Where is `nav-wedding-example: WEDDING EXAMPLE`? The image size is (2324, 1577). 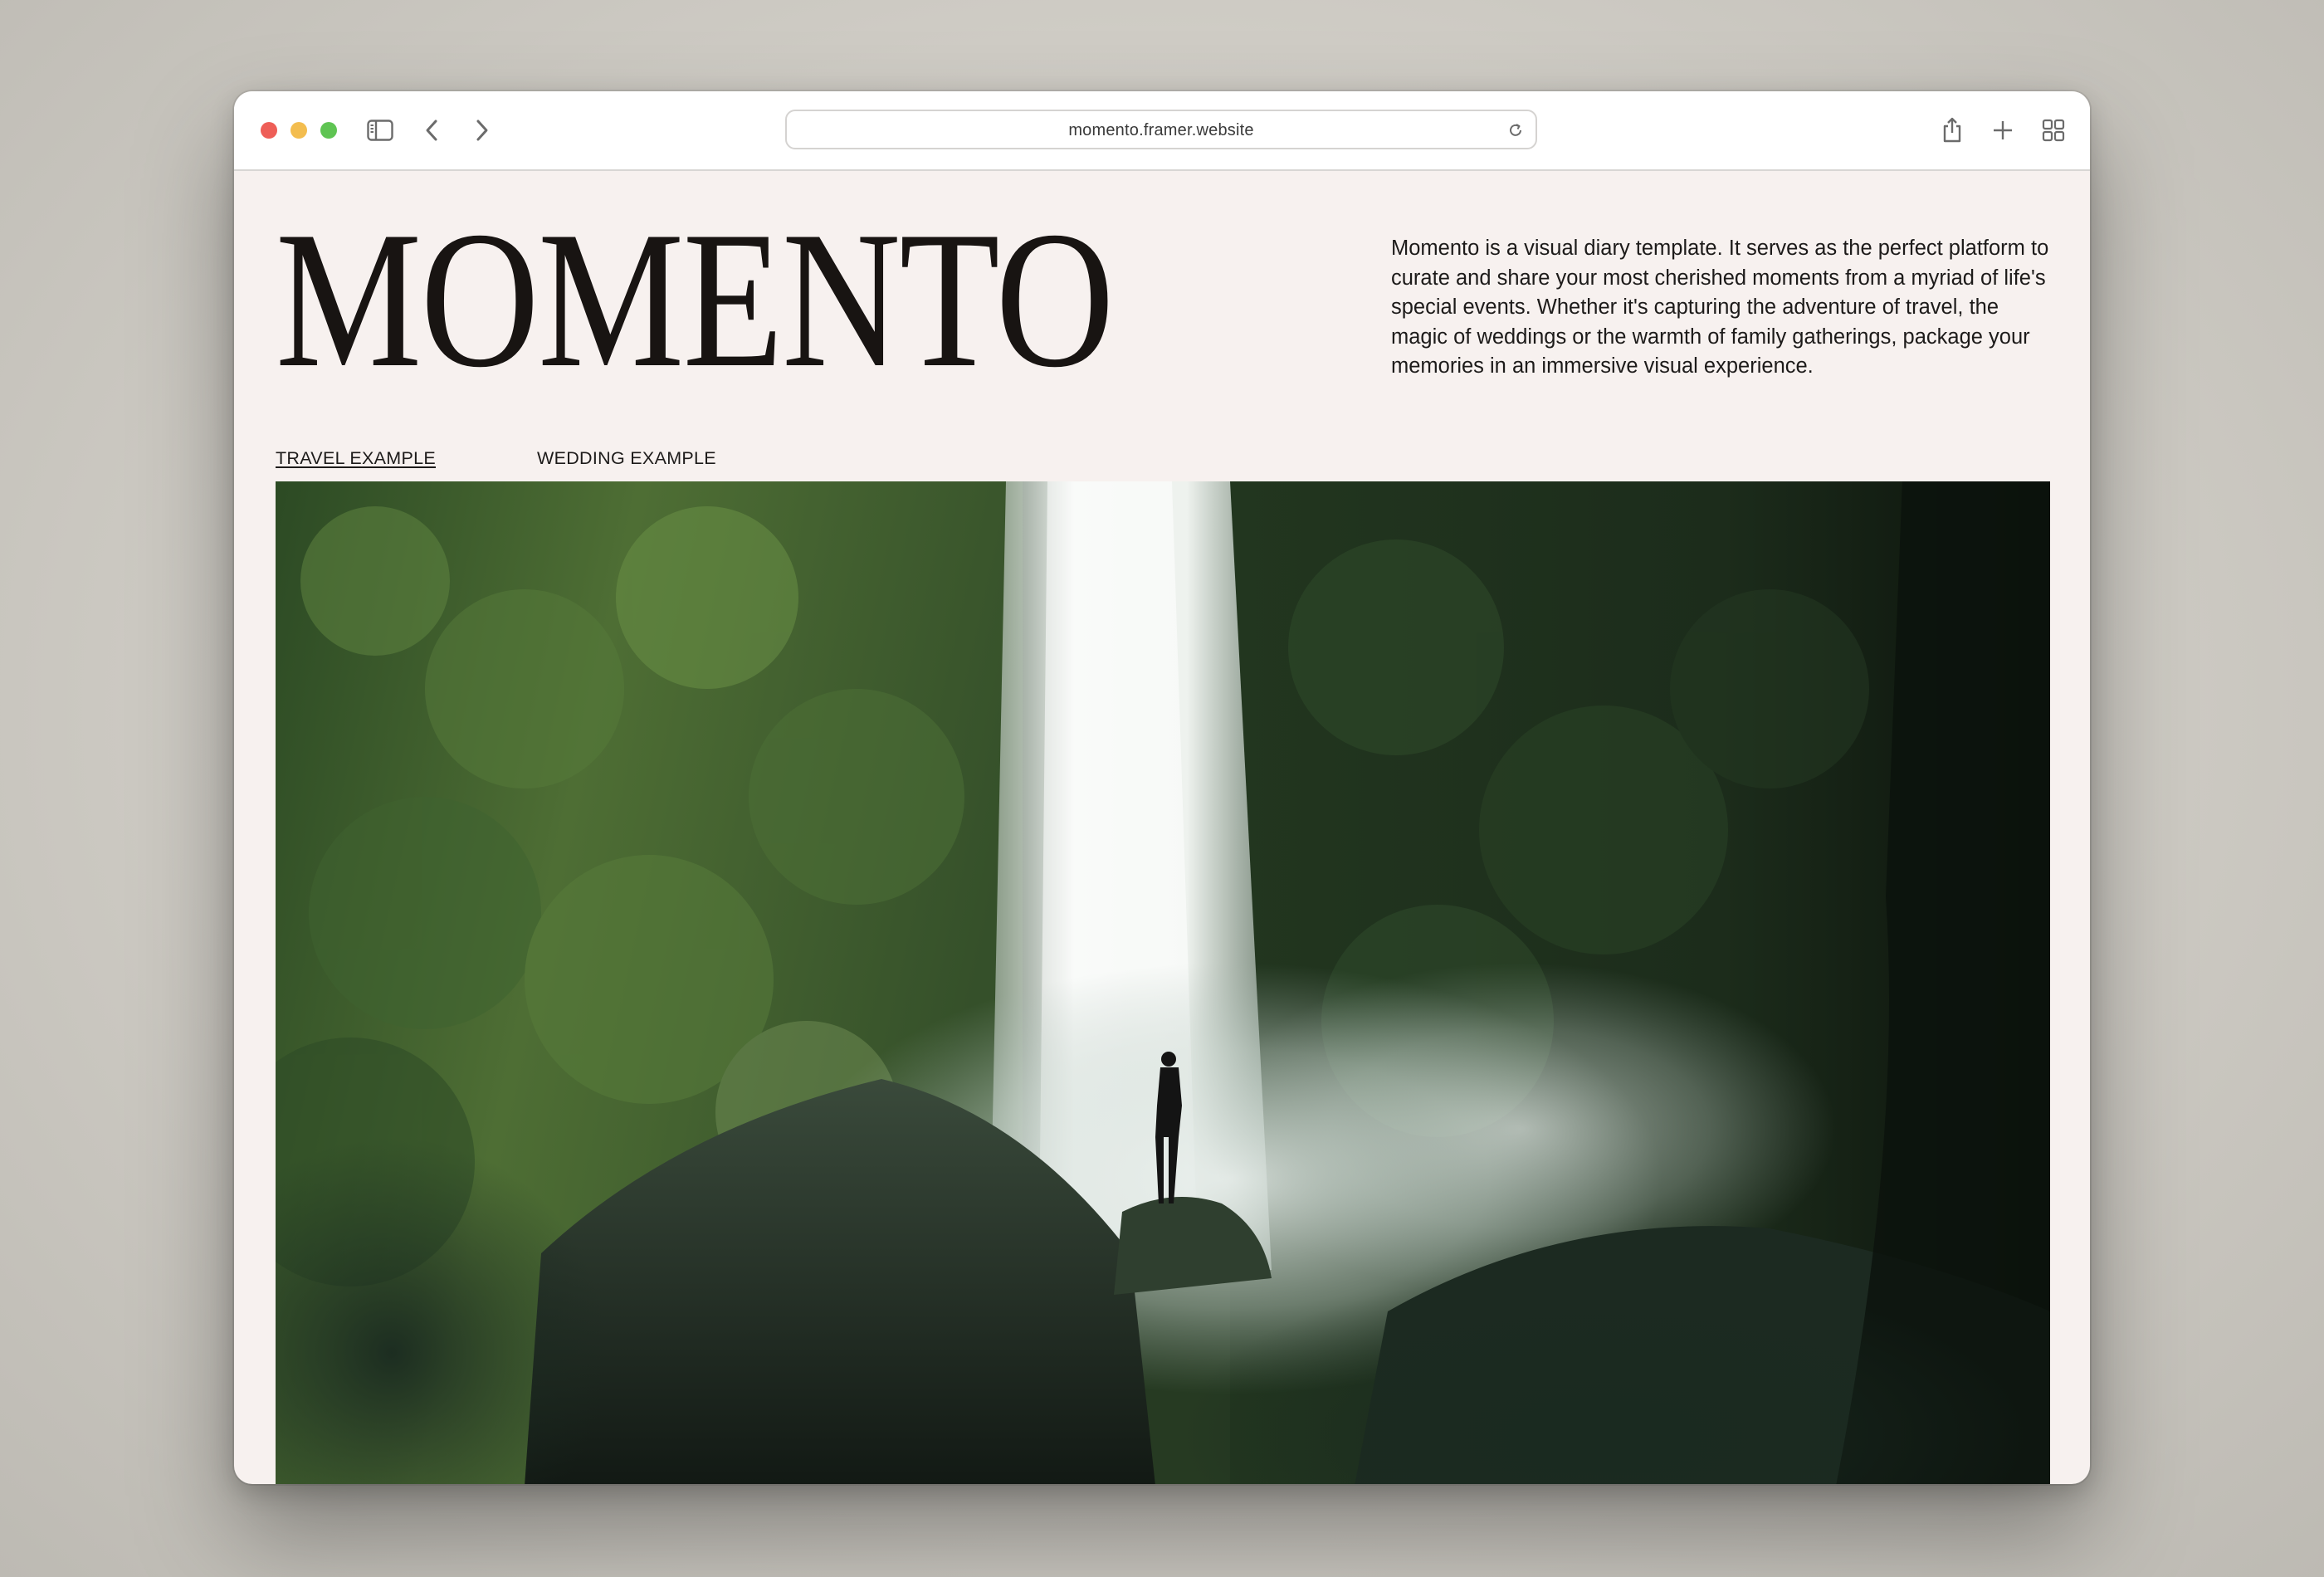 nav-wedding-example: WEDDING EXAMPLE is located at coordinates (626, 459).